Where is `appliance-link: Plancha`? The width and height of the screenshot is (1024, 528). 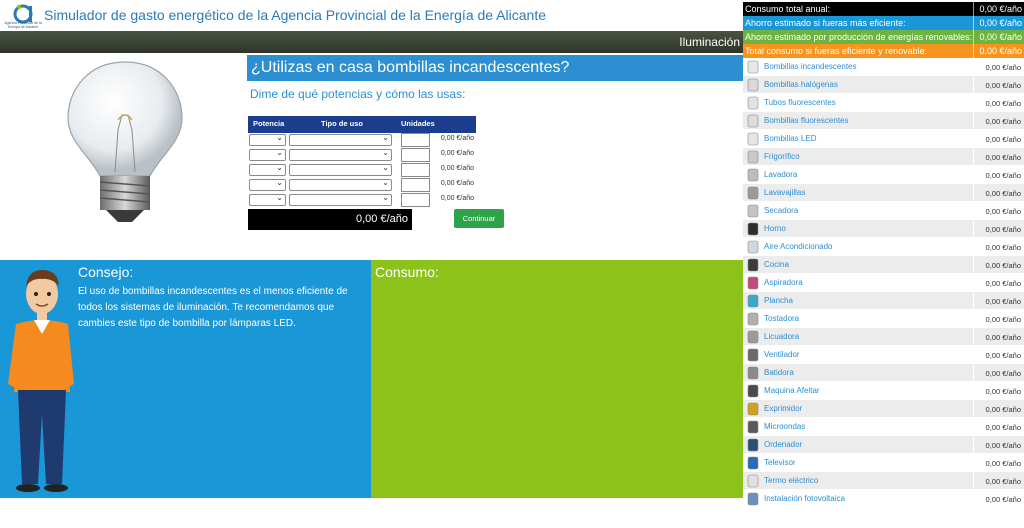 appliance-link: Plancha is located at coordinates (778, 300).